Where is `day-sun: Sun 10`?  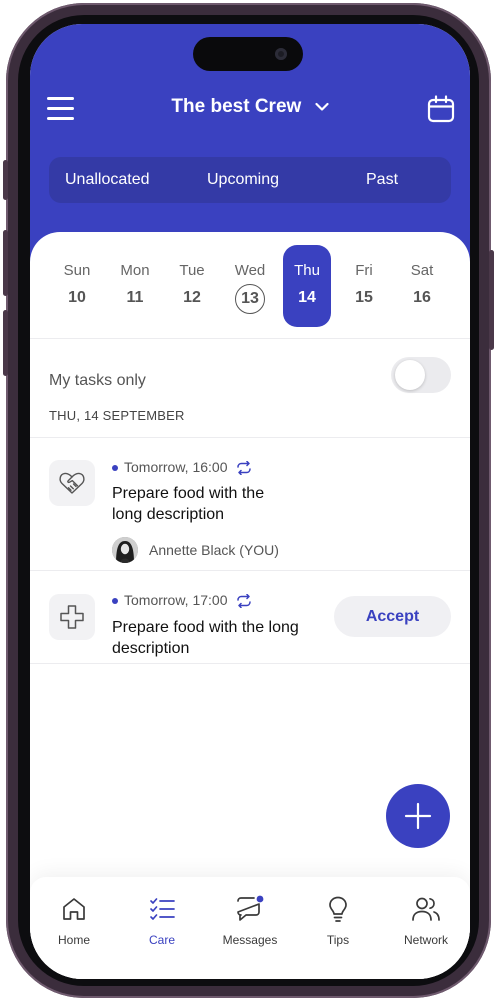 day-sun: Sun 10 is located at coordinates (77, 286).